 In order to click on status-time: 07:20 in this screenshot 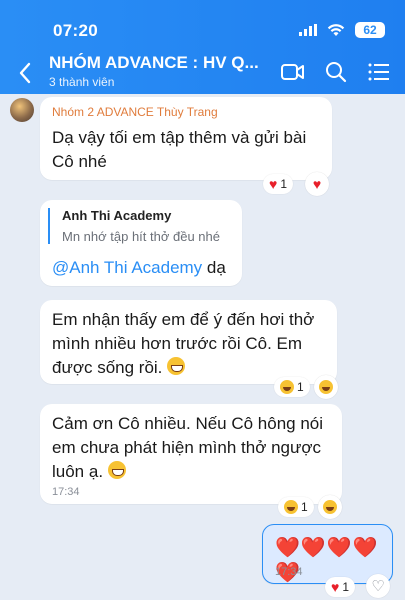, I will do `click(75, 30)`.